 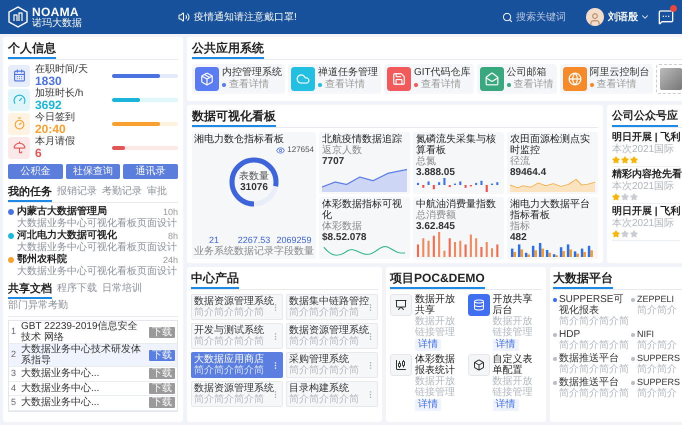 I want to click on stat-label: 字段数量, so click(x=294, y=251).